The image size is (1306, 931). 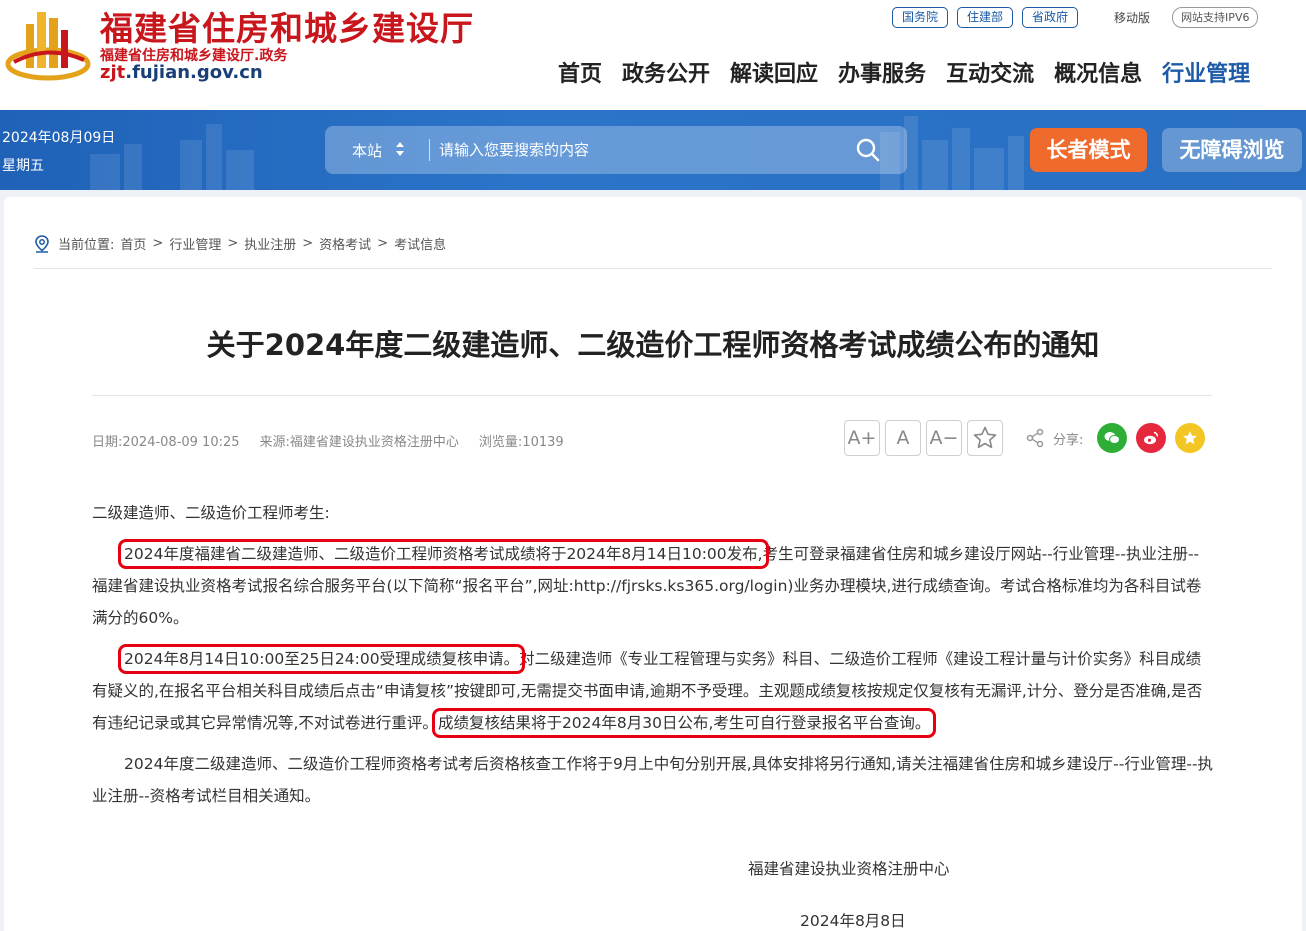 I want to click on breadcrumb: 当前位置: 首页 > 行业管理 > 执业注册 > 资格考试 > 考试信息, so click(x=240, y=243).